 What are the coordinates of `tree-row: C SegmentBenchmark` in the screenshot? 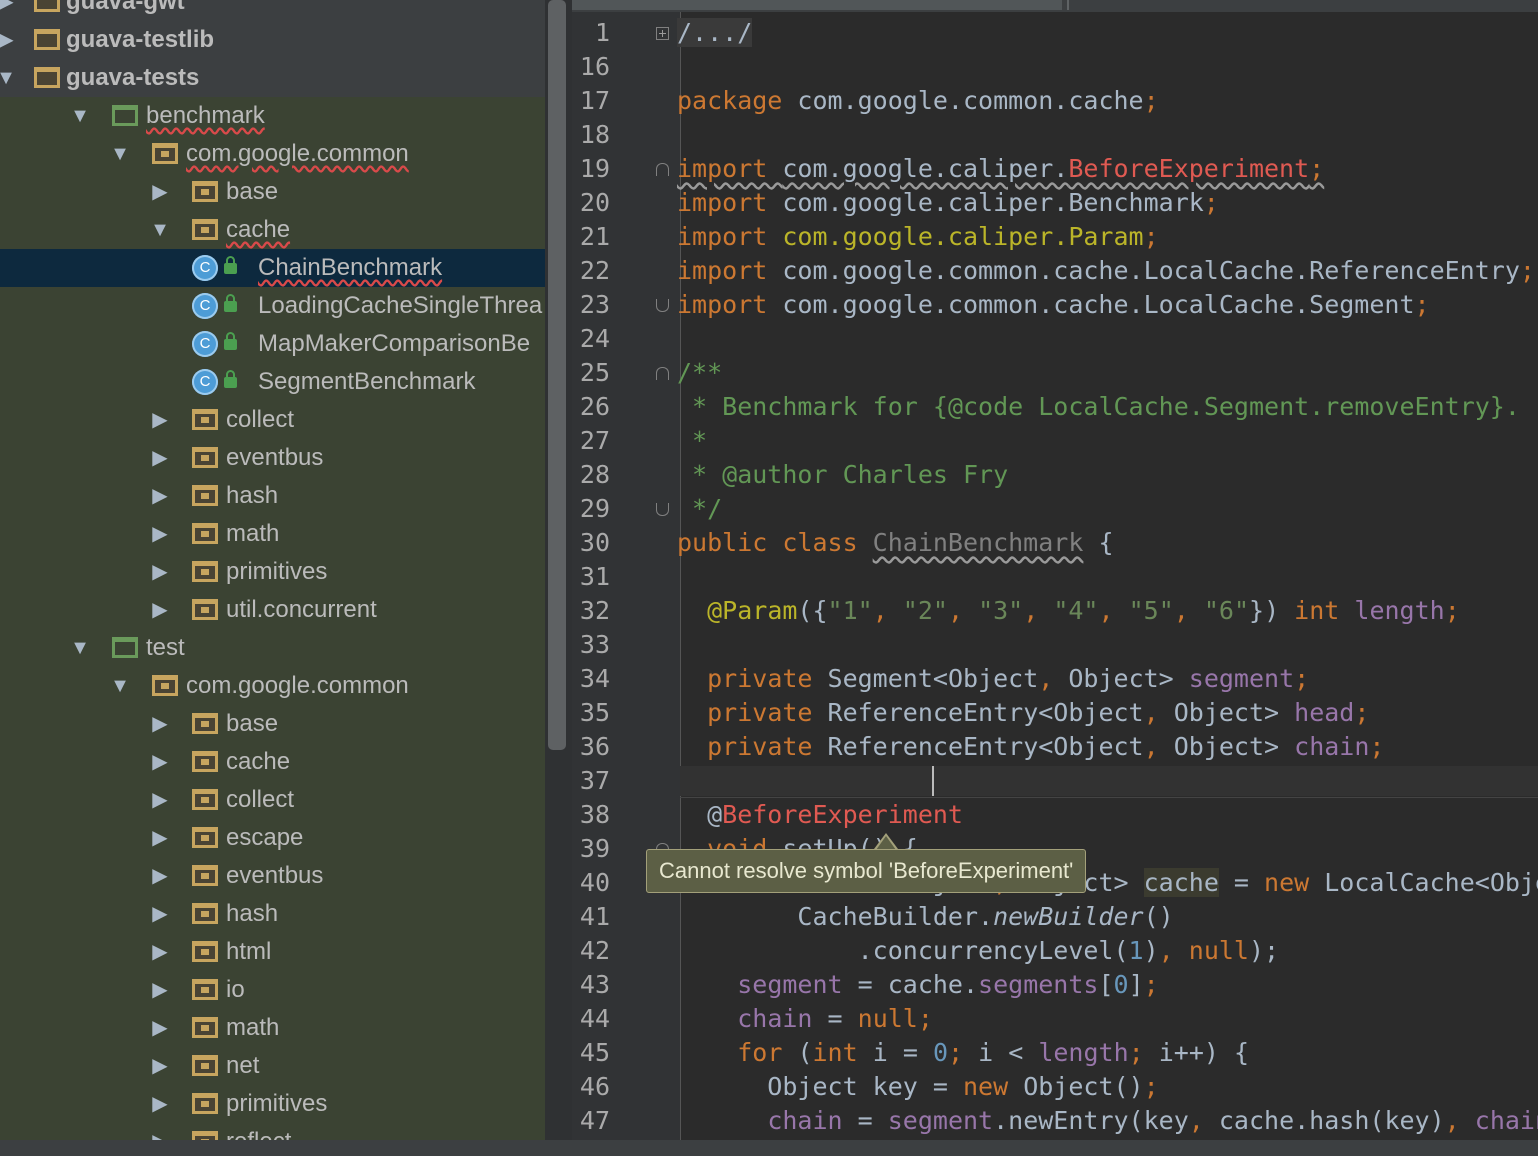 It's located at (272, 382).